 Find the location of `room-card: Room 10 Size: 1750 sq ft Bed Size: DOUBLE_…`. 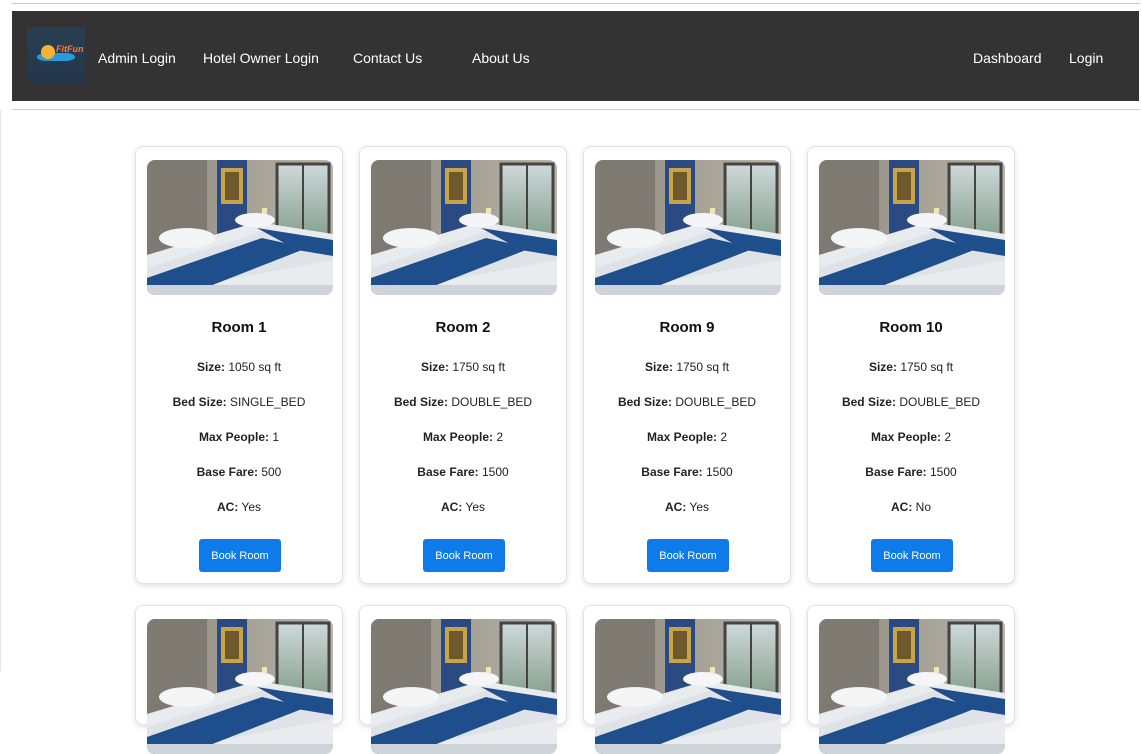

room-card: Room 10 Size: 1750 sq ft Bed Size: DOUBLE_… is located at coordinates (911, 365).